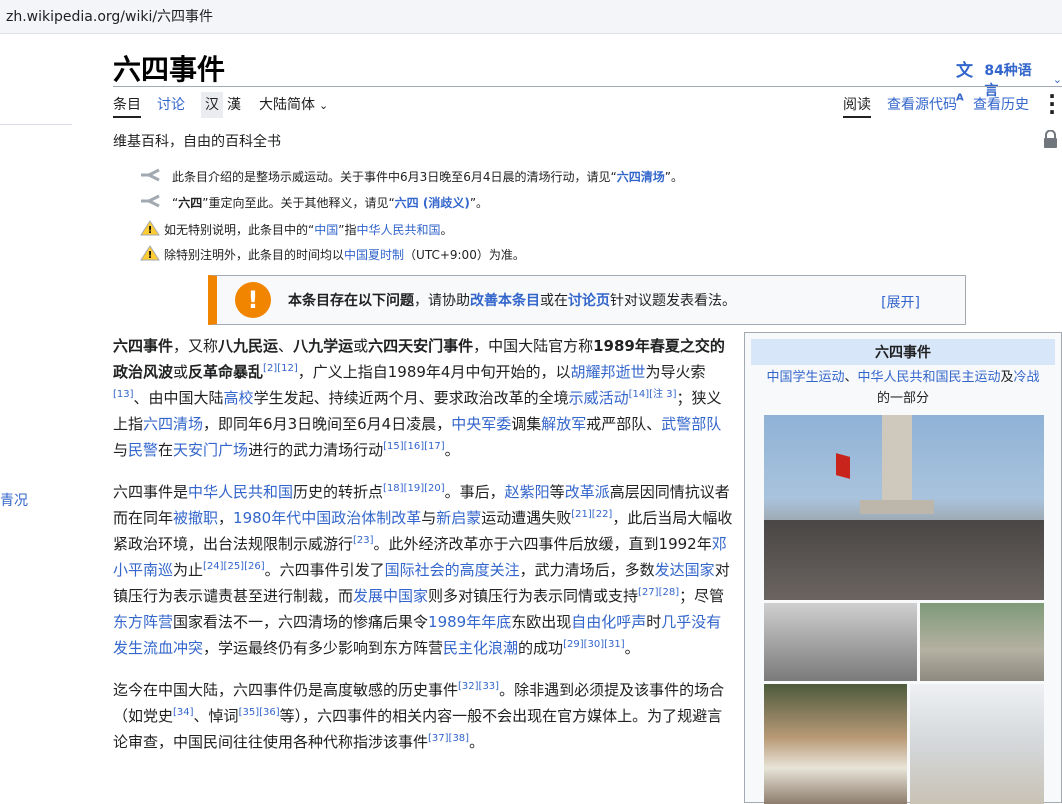  What do you see at coordinates (234, 105) in the screenshot?
I see `variant-traditional: 漢` at bounding box center [234, 105].